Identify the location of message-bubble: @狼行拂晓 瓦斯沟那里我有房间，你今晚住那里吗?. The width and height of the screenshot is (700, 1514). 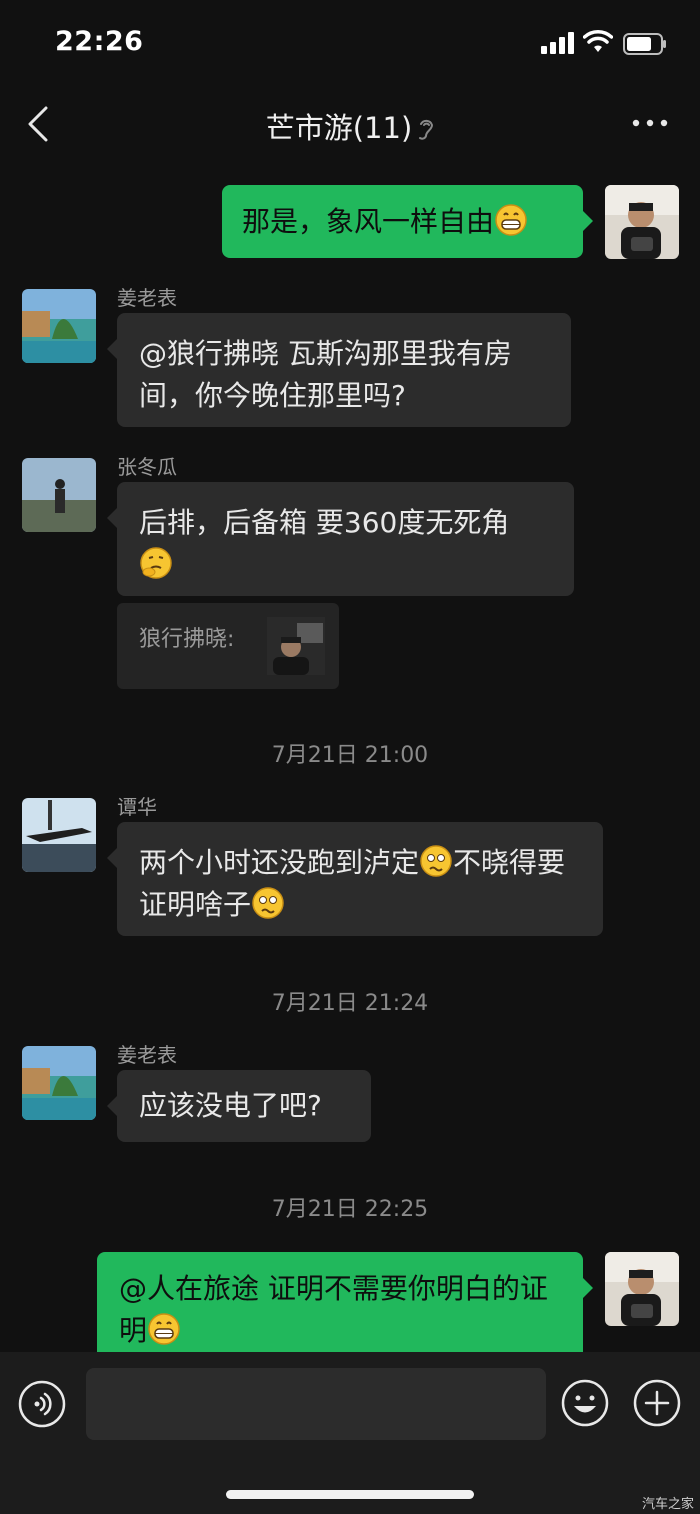
(339, 370).